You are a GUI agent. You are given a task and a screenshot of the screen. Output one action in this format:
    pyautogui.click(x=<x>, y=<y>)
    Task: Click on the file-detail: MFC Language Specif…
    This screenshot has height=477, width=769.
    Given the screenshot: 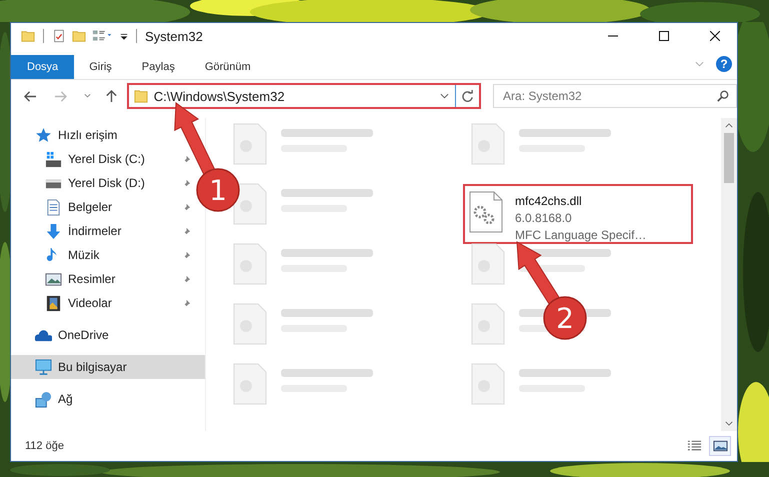 What is the action you would take?
    pyautogui.click(x=580, y=235)
    